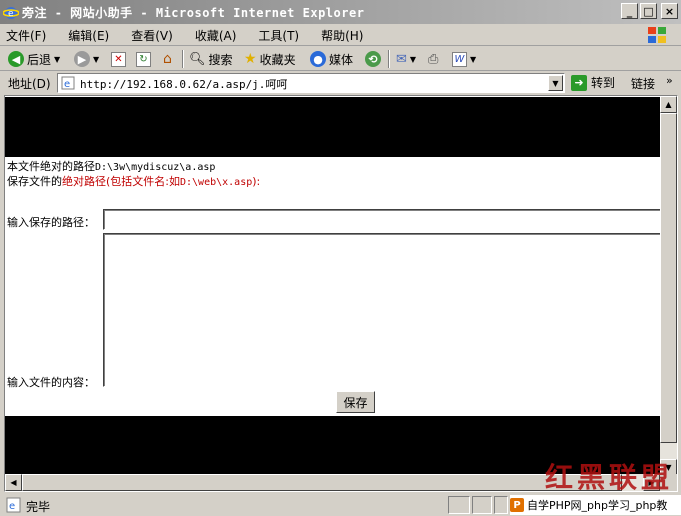 The height and width of the screenshot is (516, 681). I want to click on save-instructions: 保存文件的绝对路径(包括文件名:如D:\web\x.asp):, so click(133, 181).